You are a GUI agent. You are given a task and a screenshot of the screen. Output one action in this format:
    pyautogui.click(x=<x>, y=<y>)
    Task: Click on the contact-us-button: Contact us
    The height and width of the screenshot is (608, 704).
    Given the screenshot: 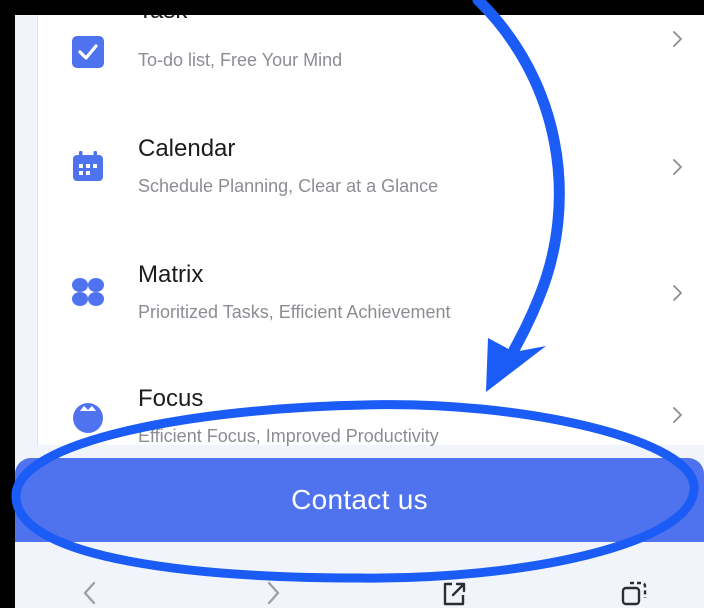 What is the action you would take?
    pyautogui.click(x=359, y=500)
    